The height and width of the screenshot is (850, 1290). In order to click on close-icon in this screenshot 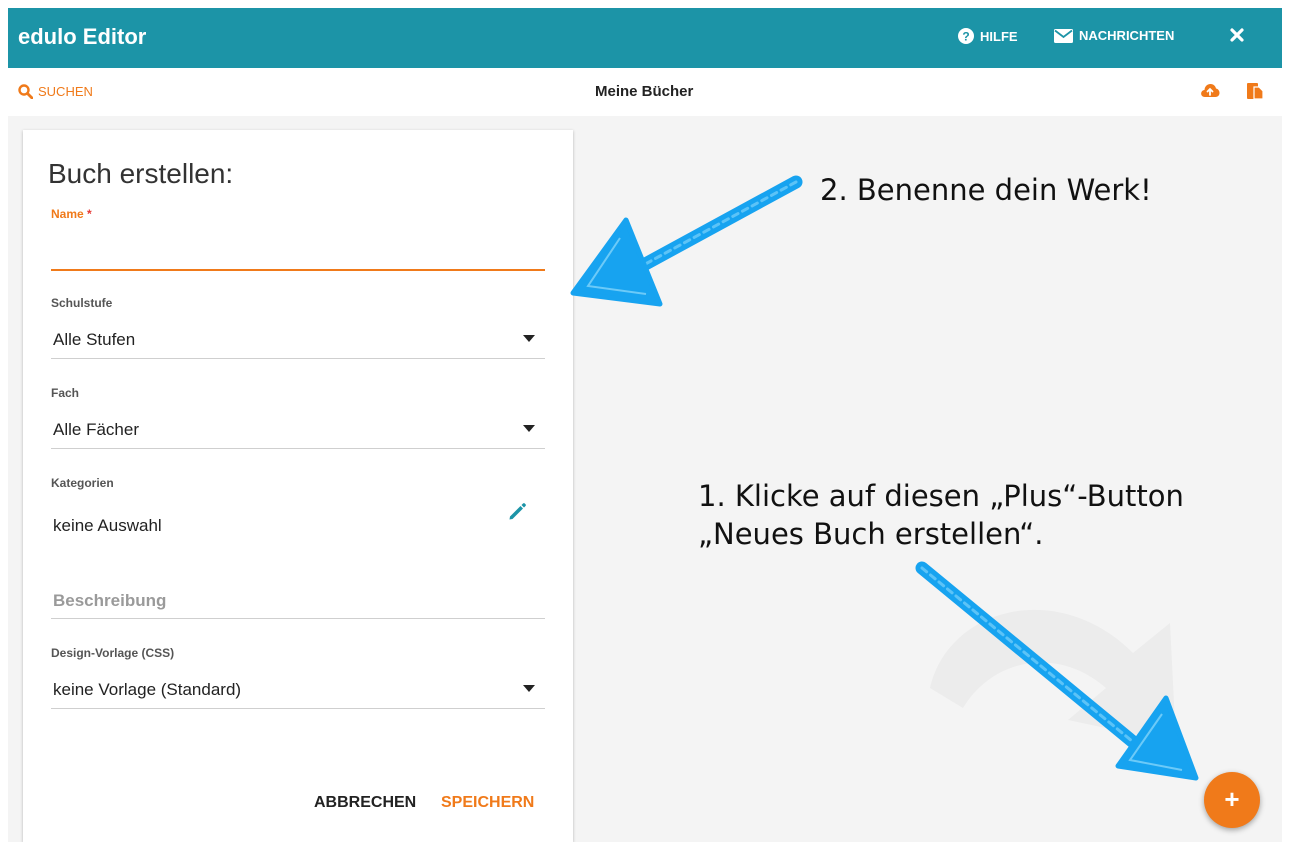, I will do `click(1237, 35)`.